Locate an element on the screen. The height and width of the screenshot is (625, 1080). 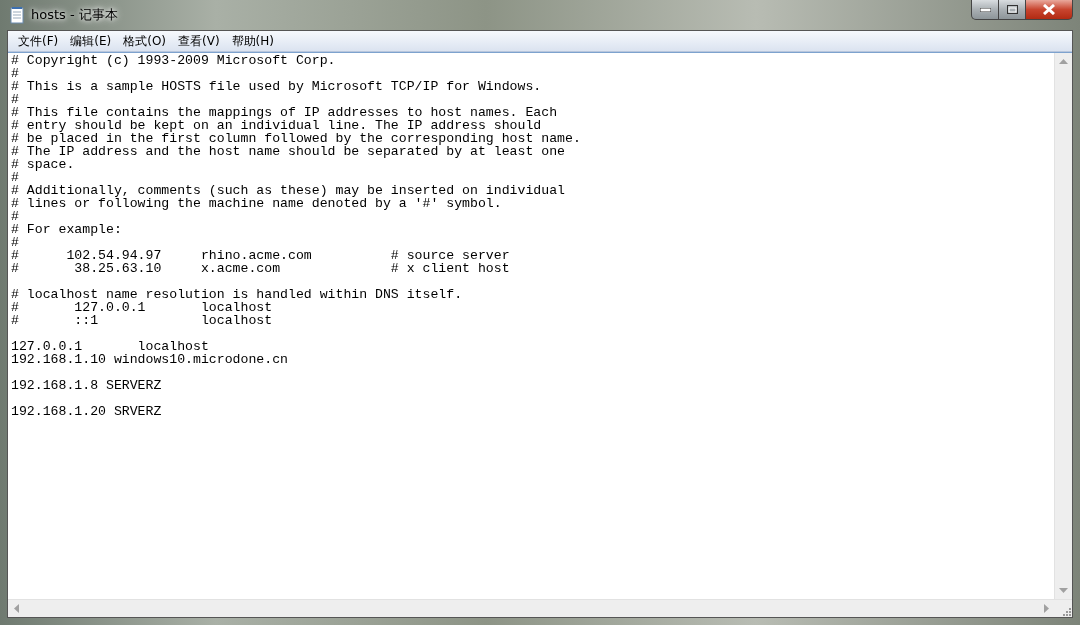
text-line: # be placed in the first column followed by the corresponding host name. is located at coordinates (296, 138).